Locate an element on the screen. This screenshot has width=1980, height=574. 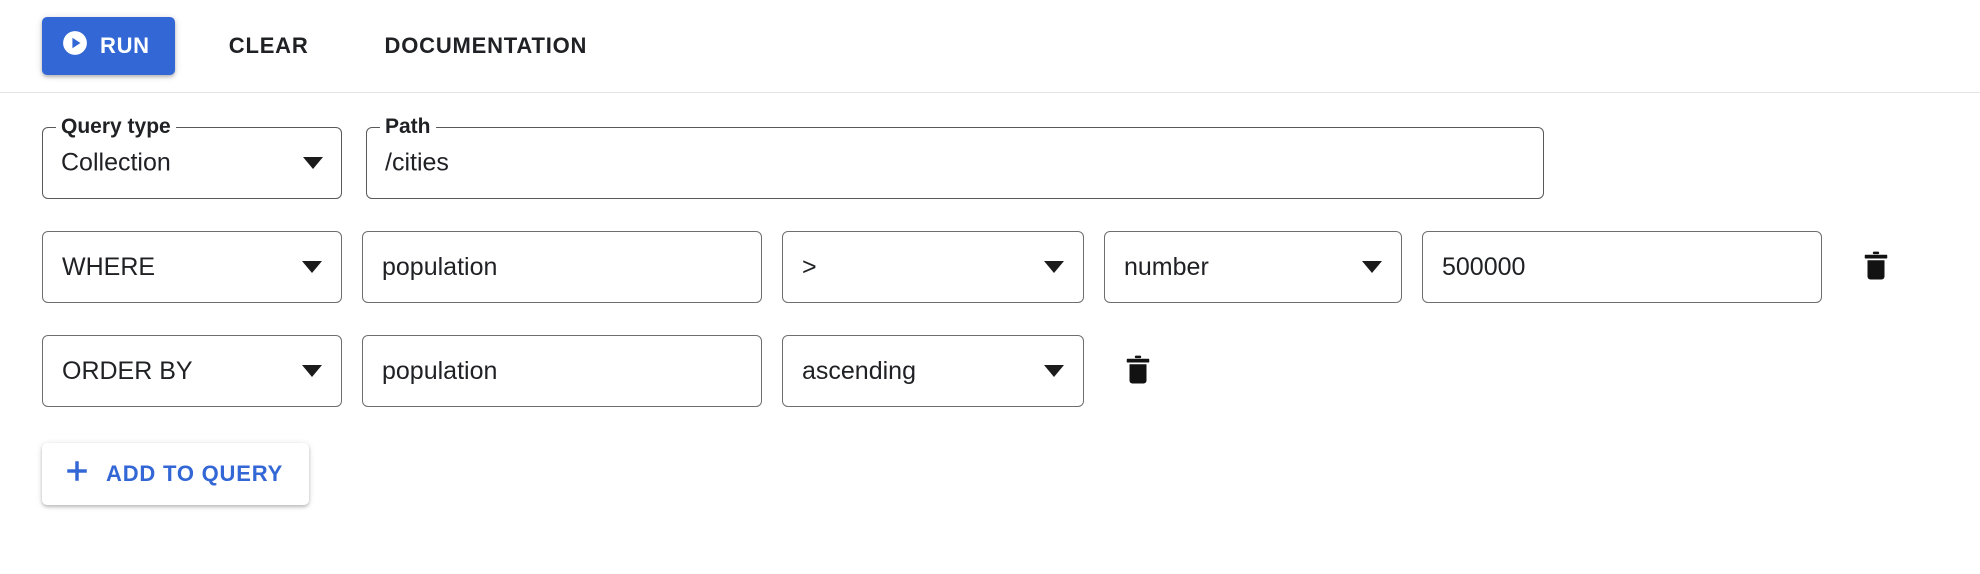
delete-order-by-clause-button is located at coordinates (1138, 371).